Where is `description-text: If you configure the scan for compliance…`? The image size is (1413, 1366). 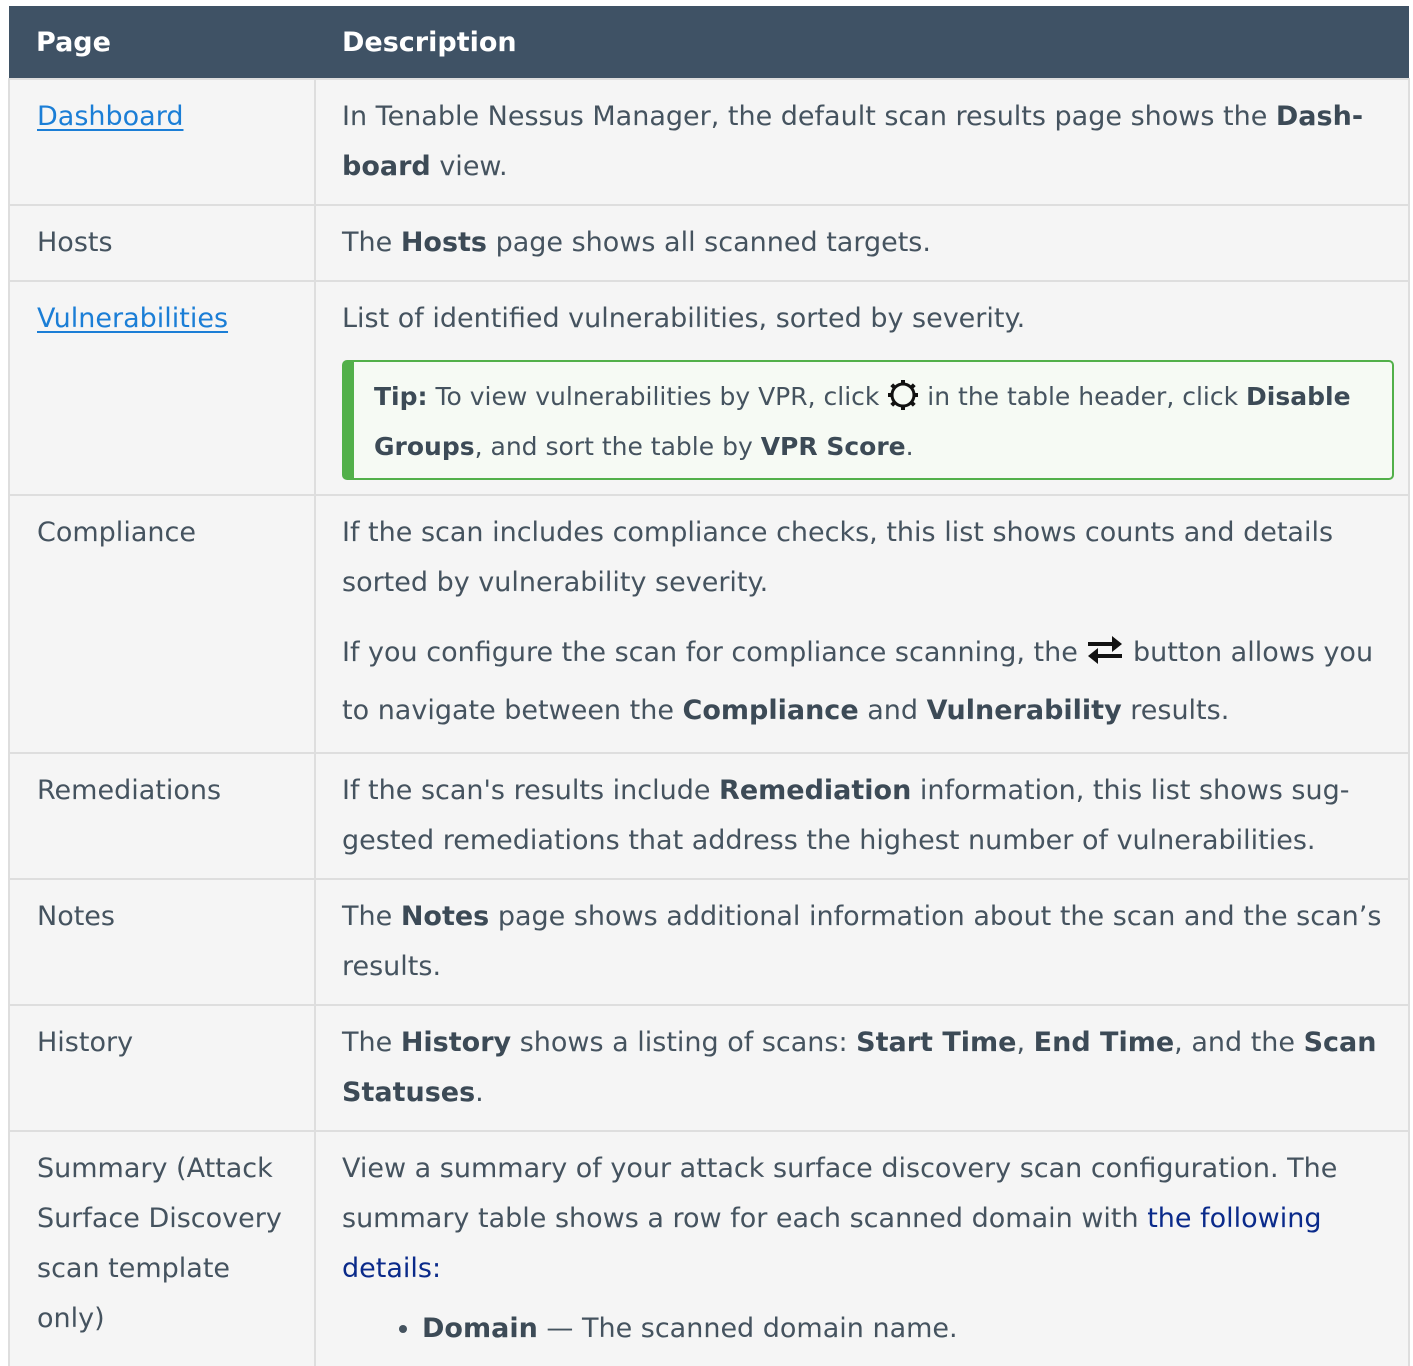 description-text: If you configure the scan for compliance… is located at coordinates (714, 652).